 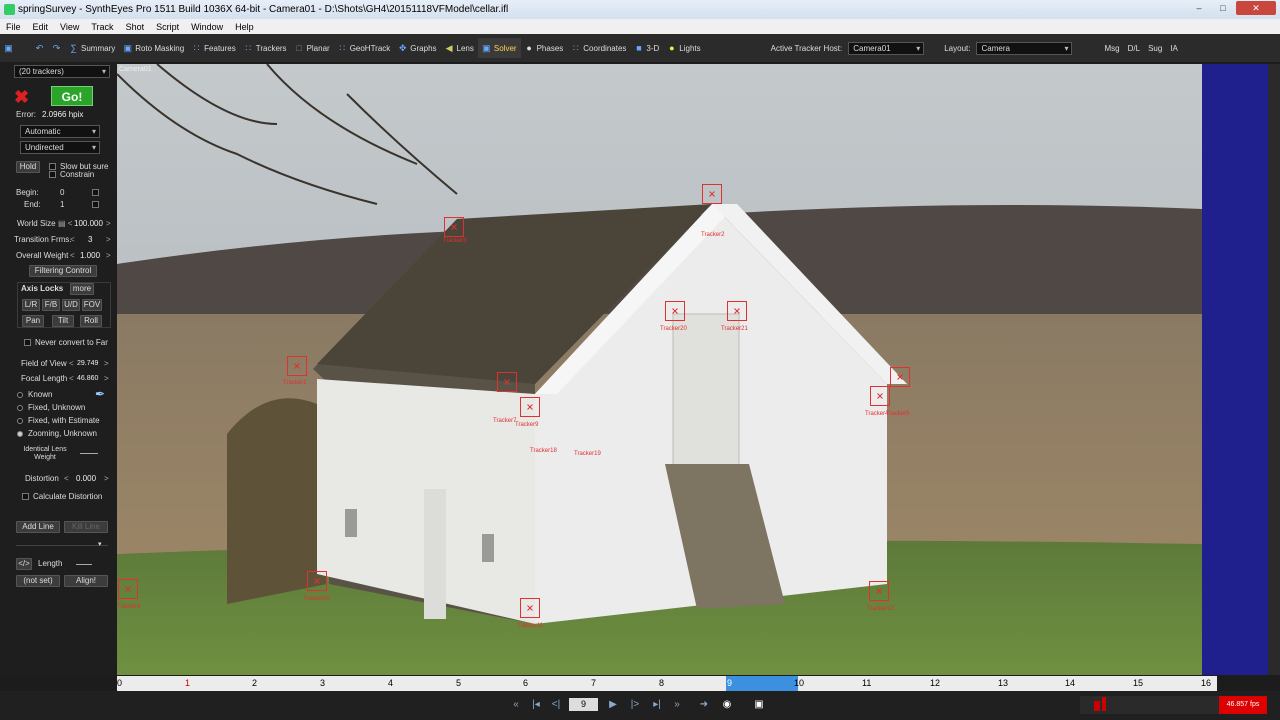 What do you see at coordinates (1174, 48) in the screenshot?
I see `ia-button: IA` at bounding box center [1174, 48].